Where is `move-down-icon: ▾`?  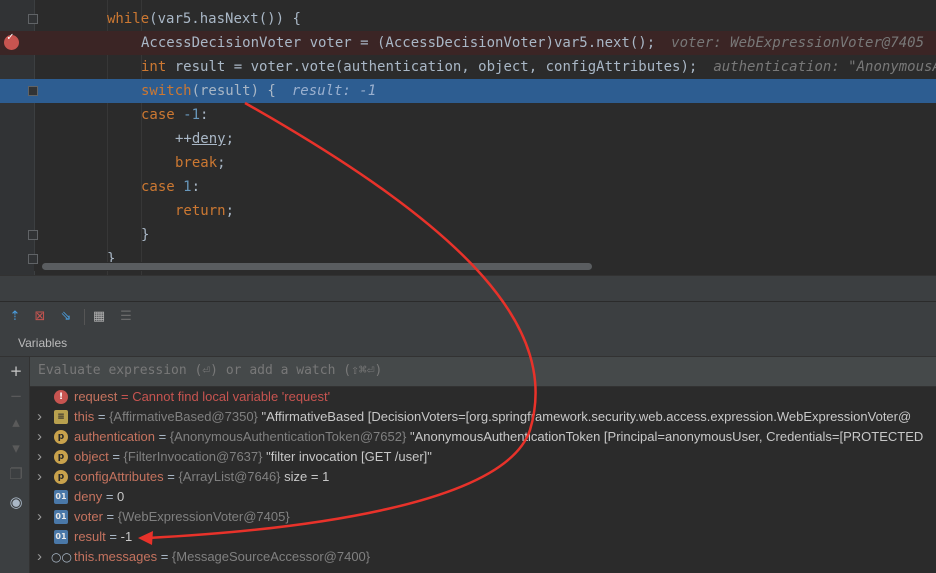
move-down-icon: ▾ is located at coordinates (16, 448).